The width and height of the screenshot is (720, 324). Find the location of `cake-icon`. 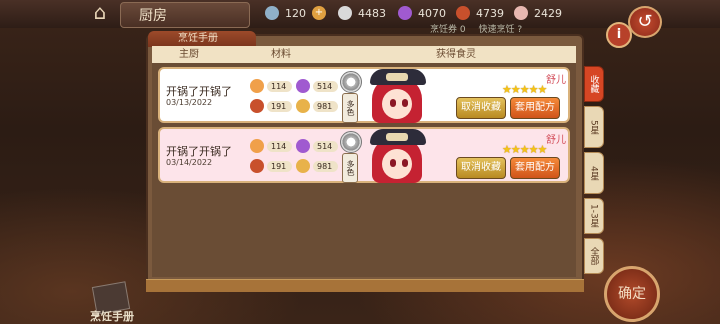

cake-icon is located at coordinates (521, 13).